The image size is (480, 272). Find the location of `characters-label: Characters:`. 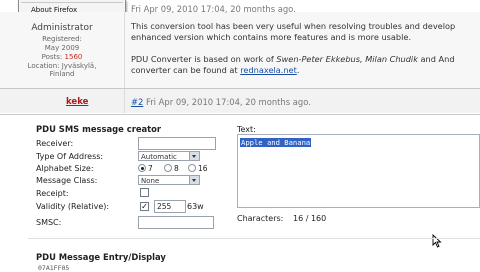

characters-label: Characters: is located at coordinates (260, 218).